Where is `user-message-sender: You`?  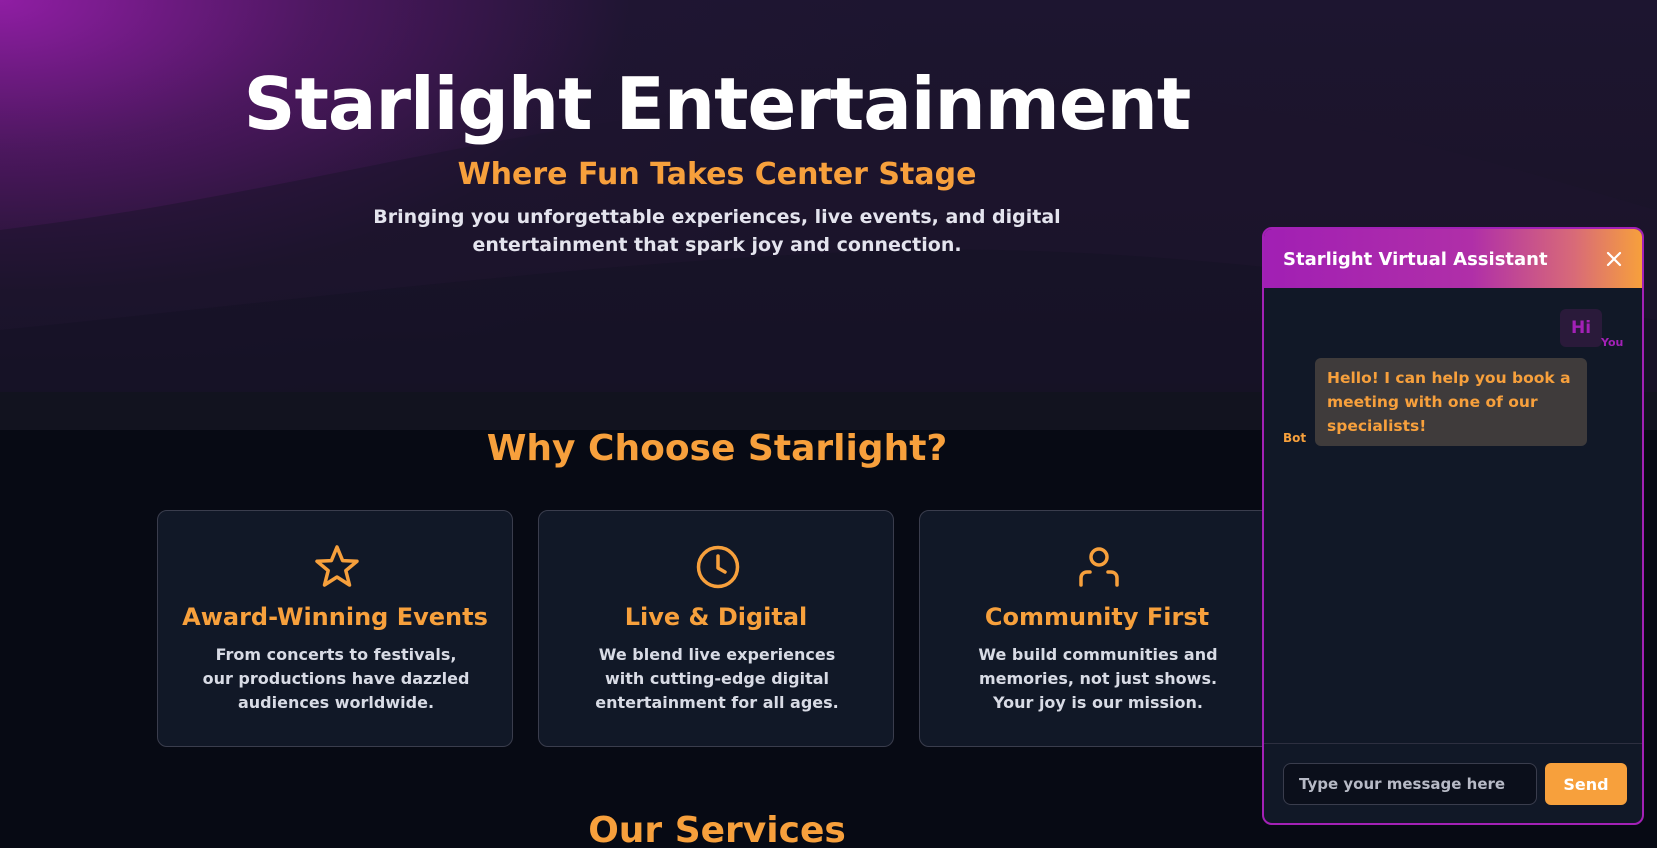
user-message-sender: You is located at coordinates (1612, 342).